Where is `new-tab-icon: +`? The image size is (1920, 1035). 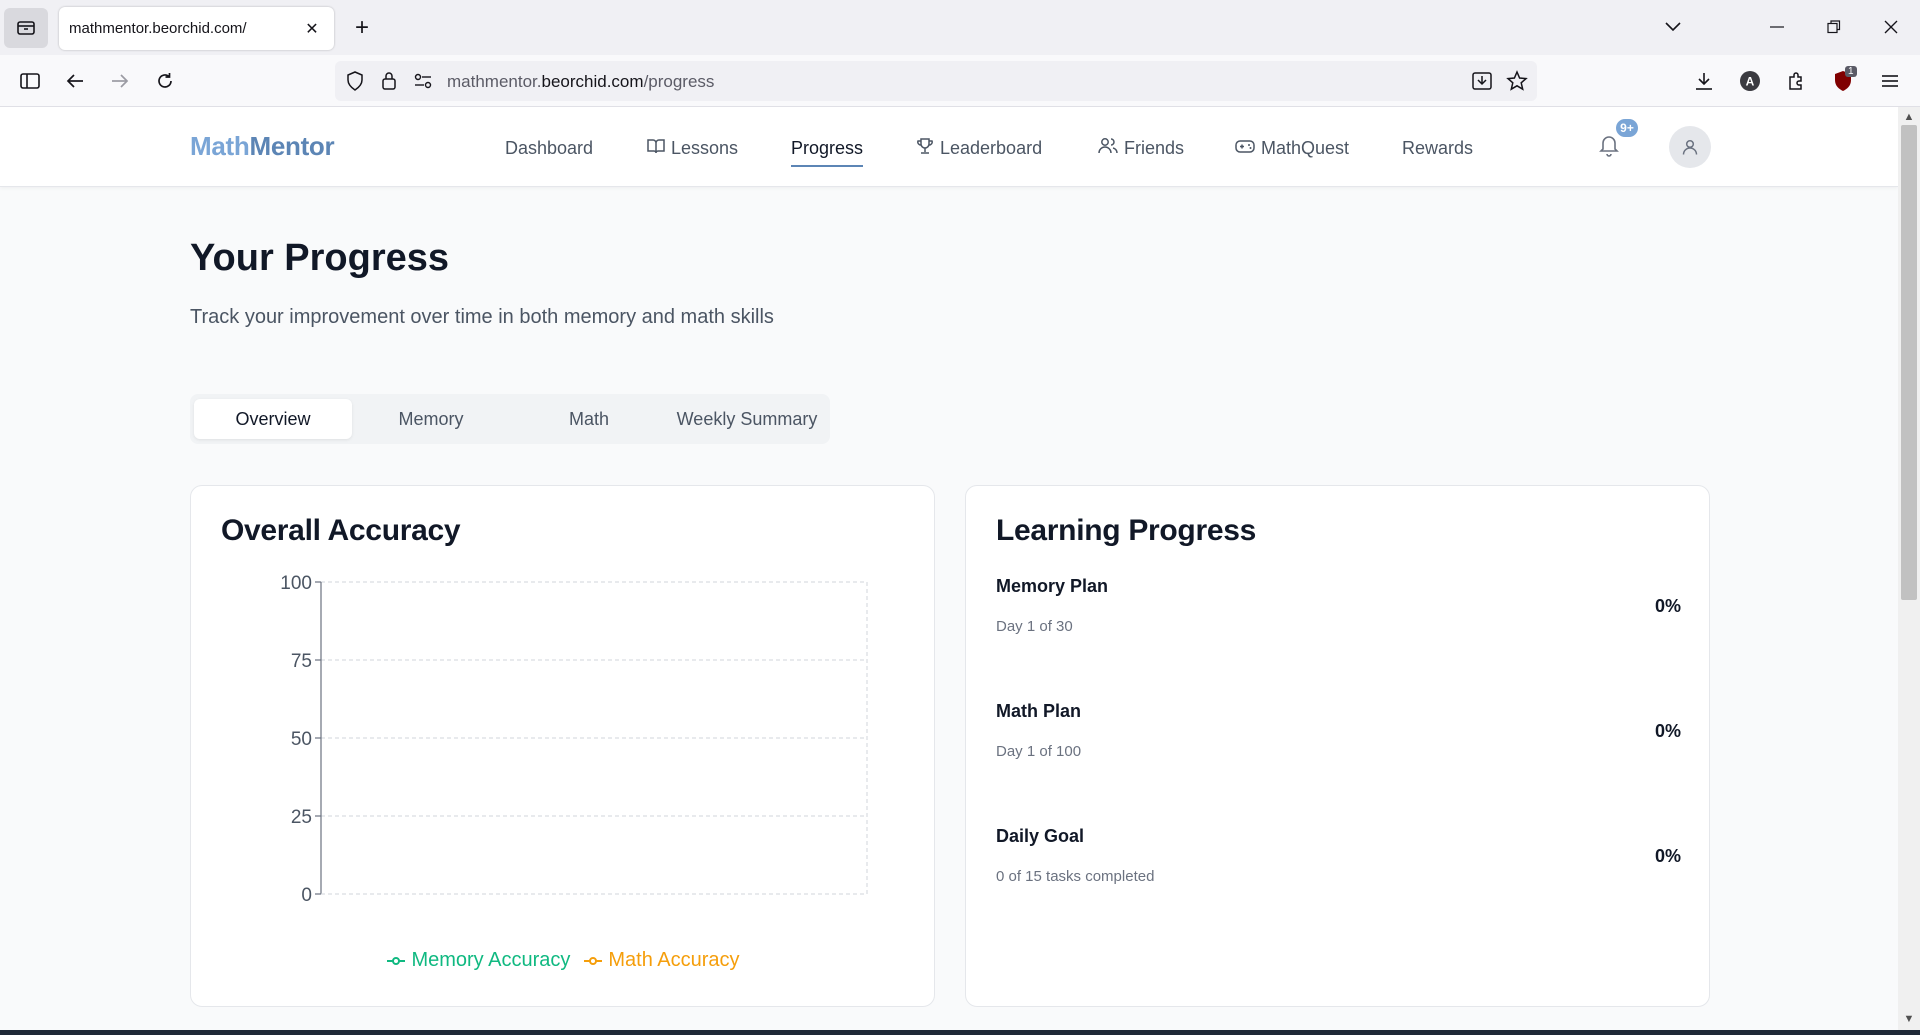
new-tab-icon: + is located at coordinates (362, 28).